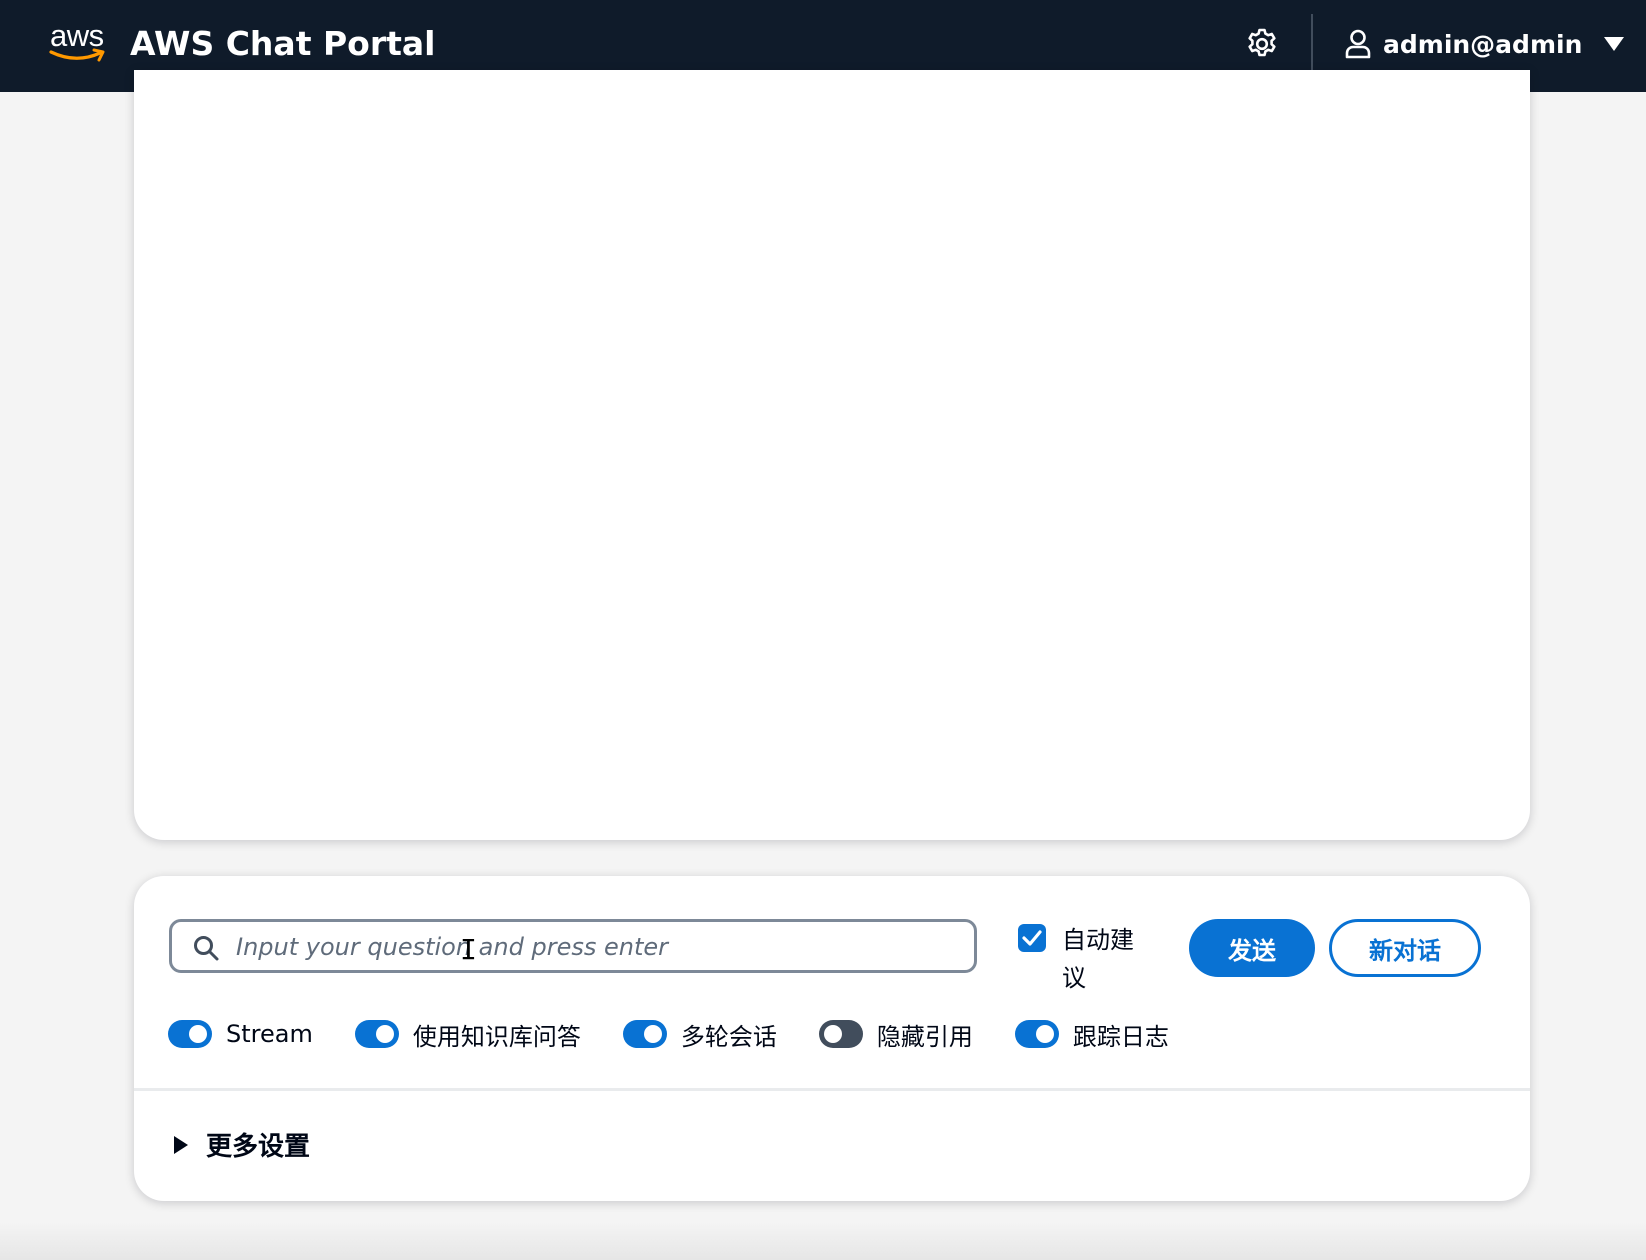 The width and height of the screenshot is (1646, 1260). Describe the element at coordinates (1358, 44) in the screenshot. I see `user-icon` at that location.